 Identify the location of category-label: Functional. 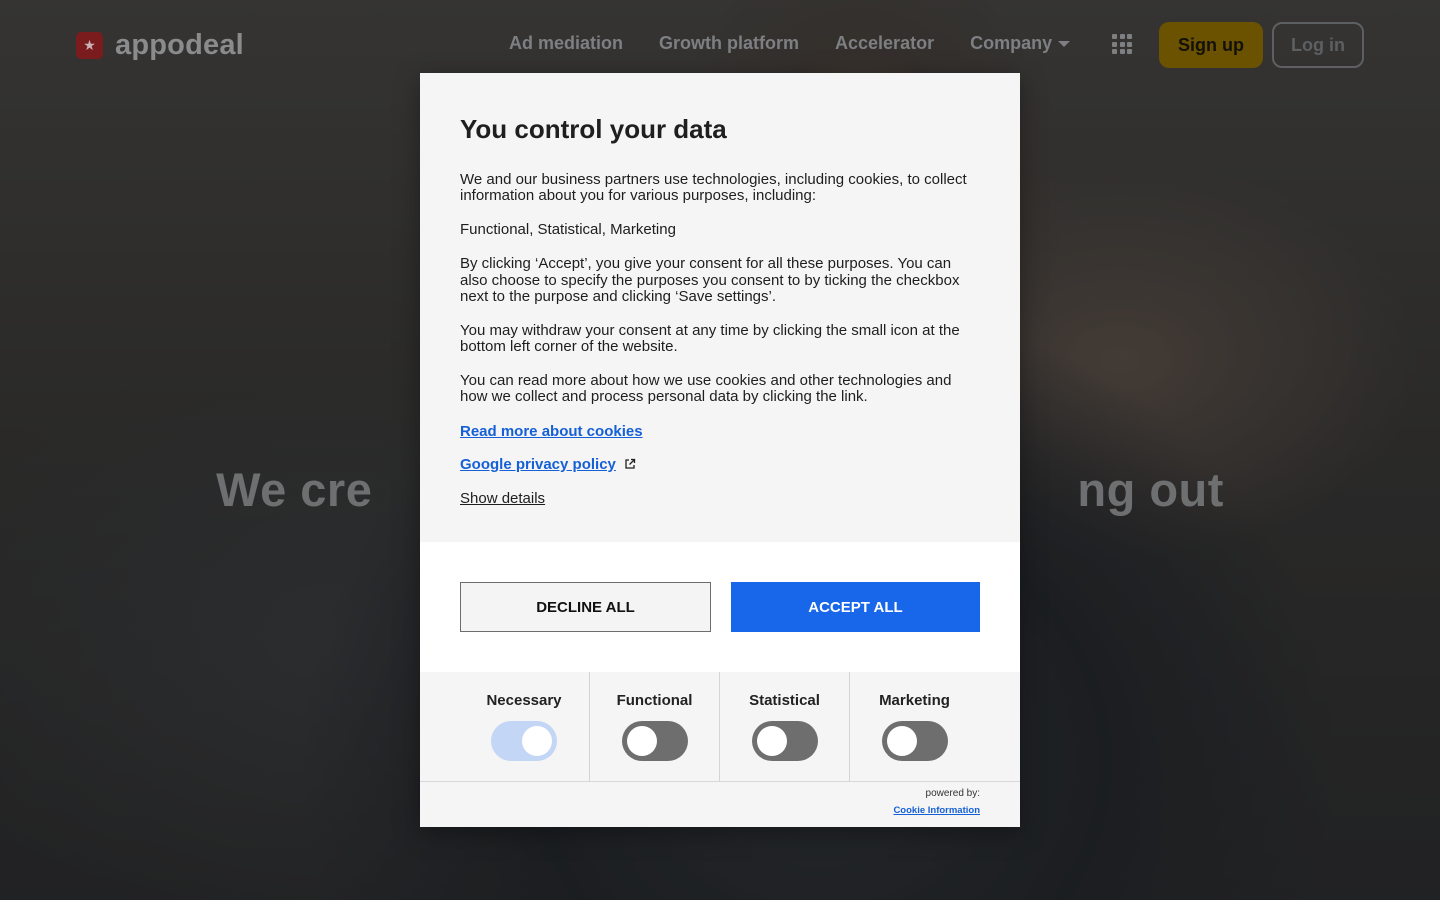
(654, 700).